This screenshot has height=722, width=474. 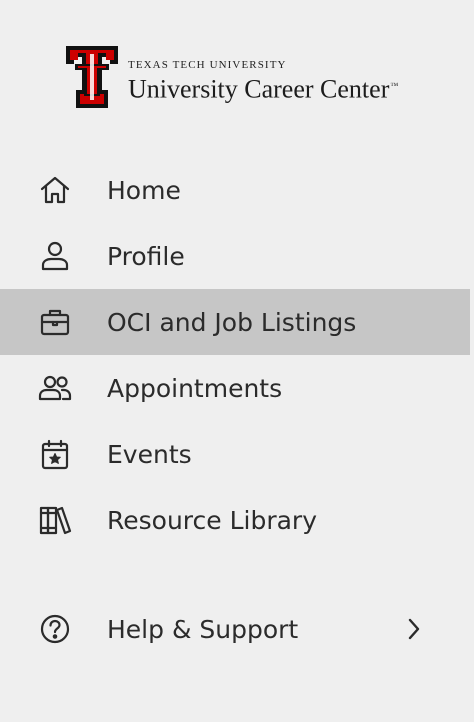 What do you see at coordinates (207, 65) in the screenshot?
I see `logo-university-name: TEXAS TECH UNIVERSITY` at bounding box center [207, 65].